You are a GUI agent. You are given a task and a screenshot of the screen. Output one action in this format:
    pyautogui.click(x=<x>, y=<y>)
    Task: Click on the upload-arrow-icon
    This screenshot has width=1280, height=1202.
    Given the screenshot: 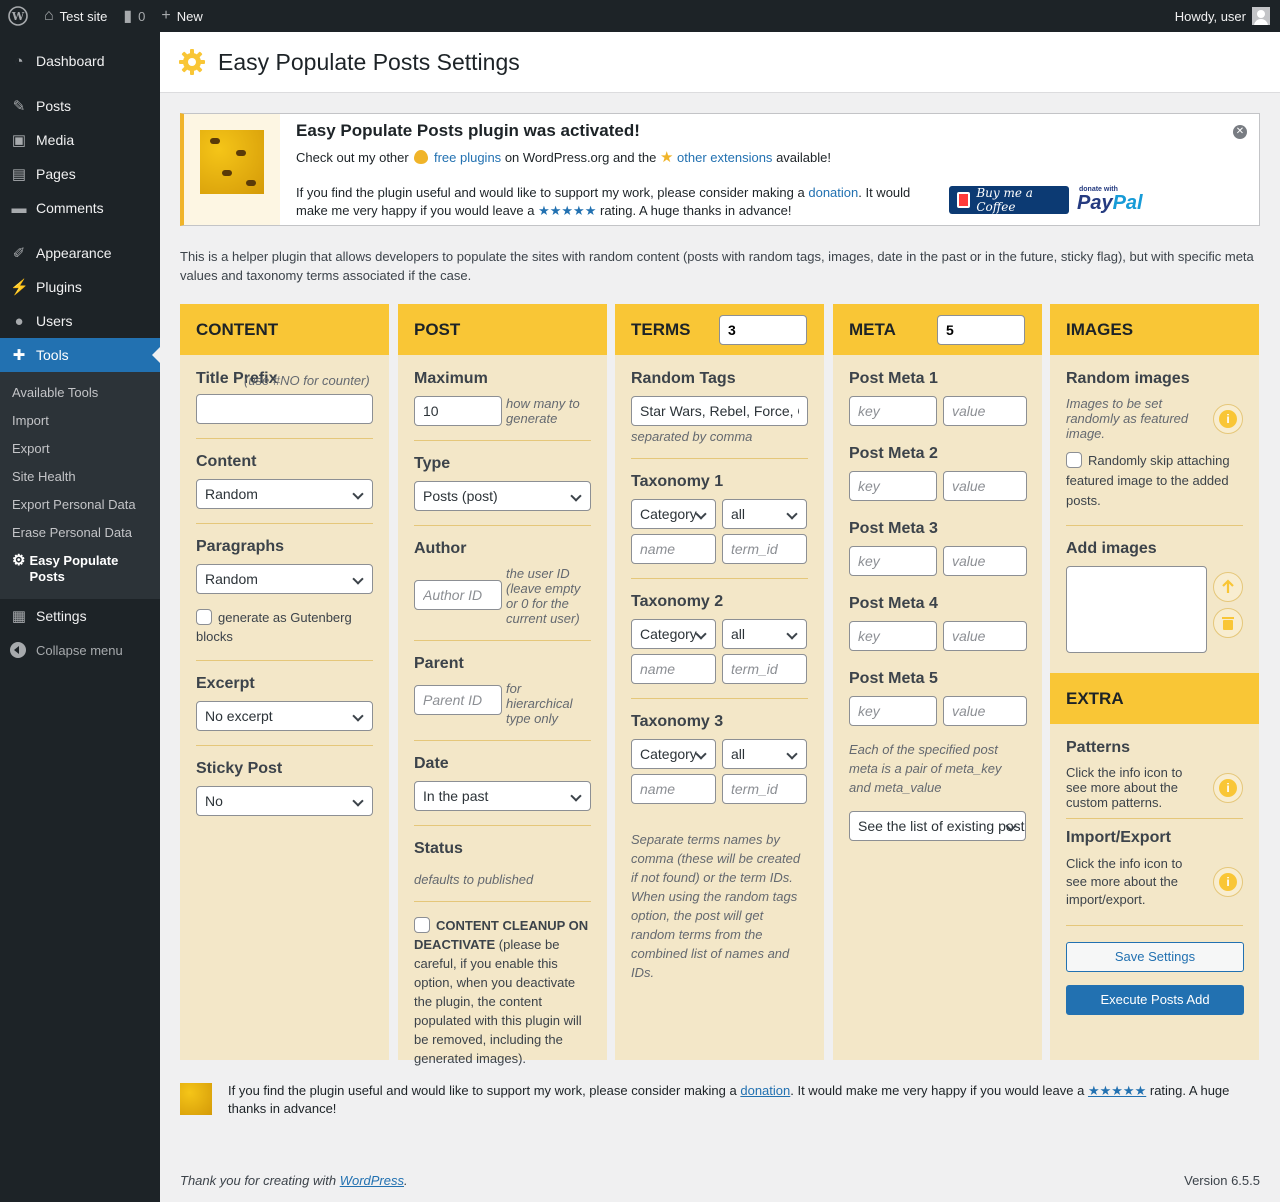 What is the action you would take?
    pyautogui.click(x=1228, y=587)
    